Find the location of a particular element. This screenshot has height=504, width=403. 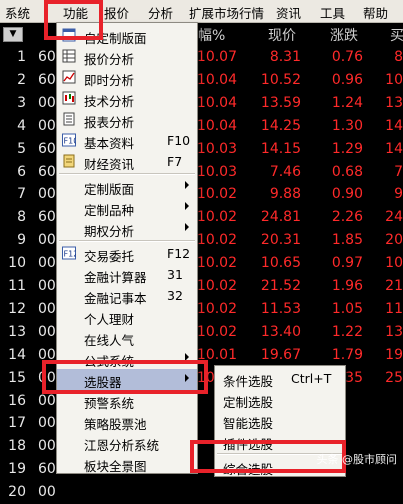

submenu-item-0: 条件选股 Ctrl+T is located at coordinates (280, 378).